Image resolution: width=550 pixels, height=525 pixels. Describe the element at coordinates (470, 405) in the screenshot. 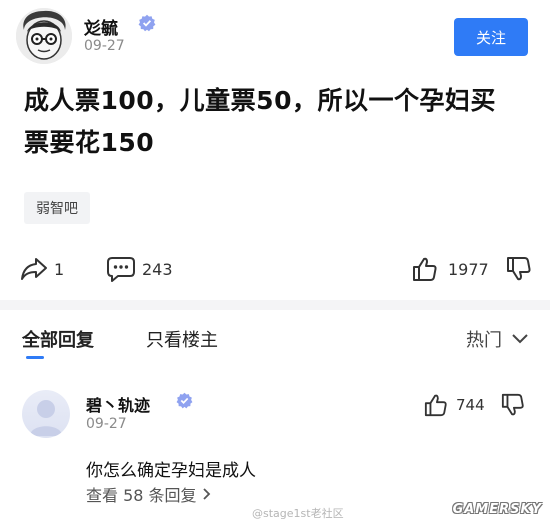

I see `comment-like-count: 744` at that location.